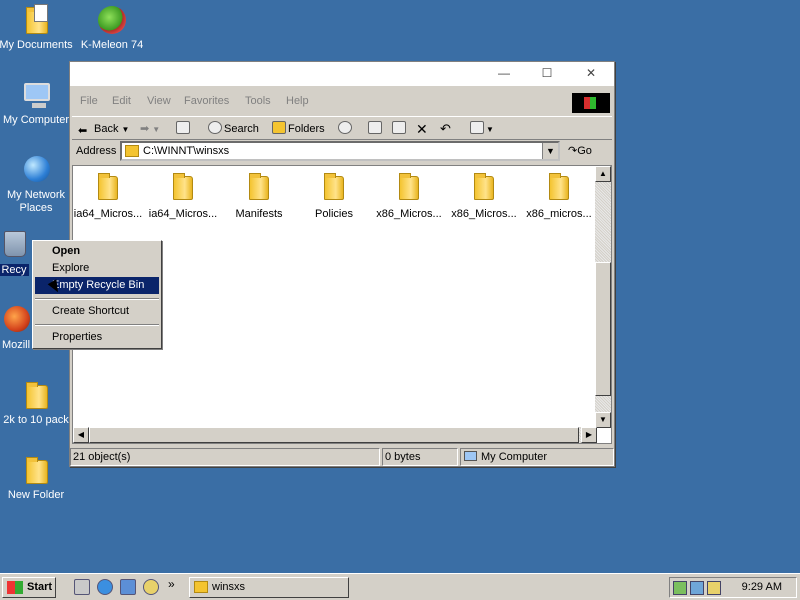 The image size is (800, 600). What do you see at coordinates (36, 20) in the screenshot?
I see `my-documents-icon` at bounding box center [36, 20].